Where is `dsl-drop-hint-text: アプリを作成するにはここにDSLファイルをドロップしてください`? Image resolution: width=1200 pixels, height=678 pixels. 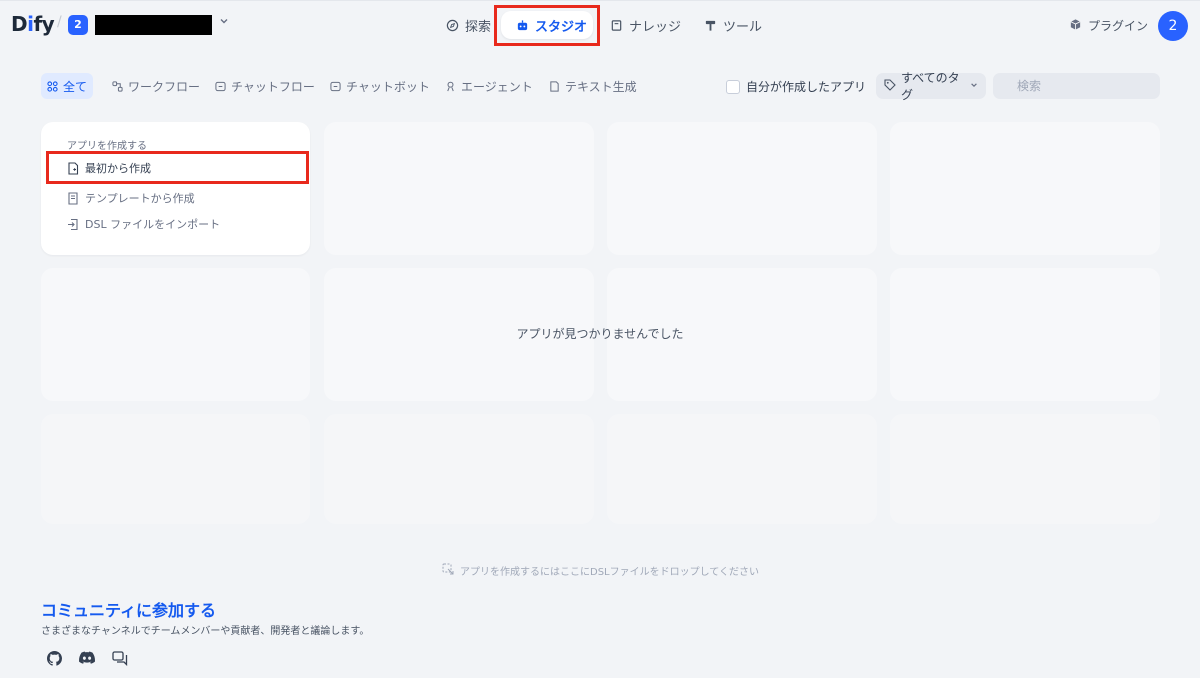
dsl-drop-hint-text: アプリを作成するにはここにDSLファイルをドロップしてください is located at coordinates (610, 572).